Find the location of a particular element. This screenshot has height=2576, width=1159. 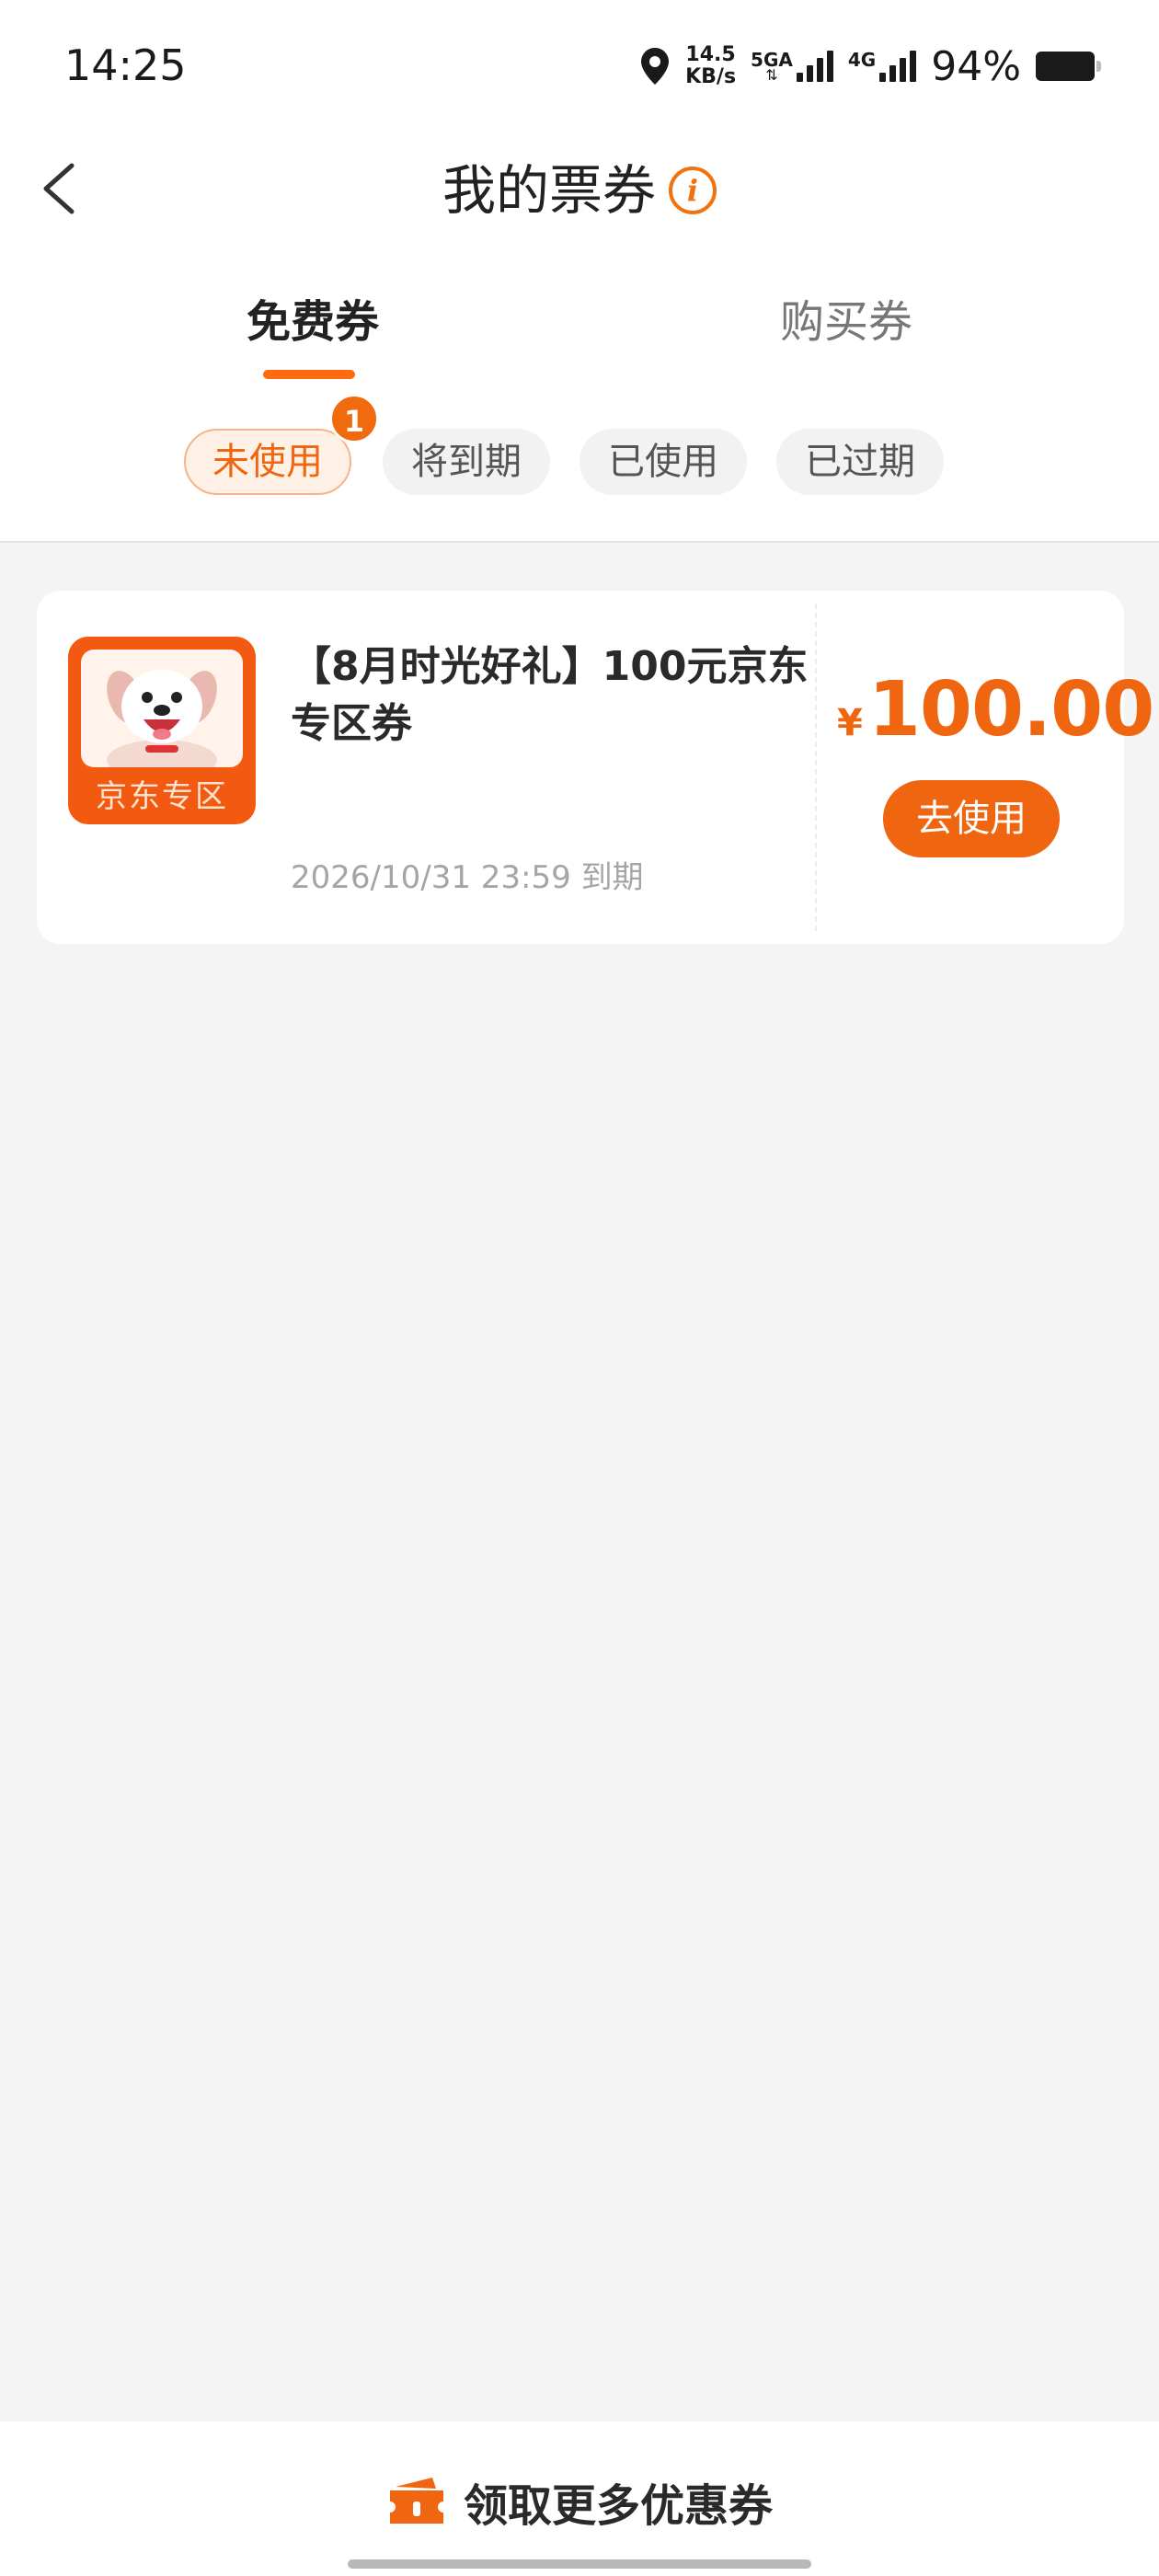

signal-sim2: 4G is located at coordinates (882, 65).